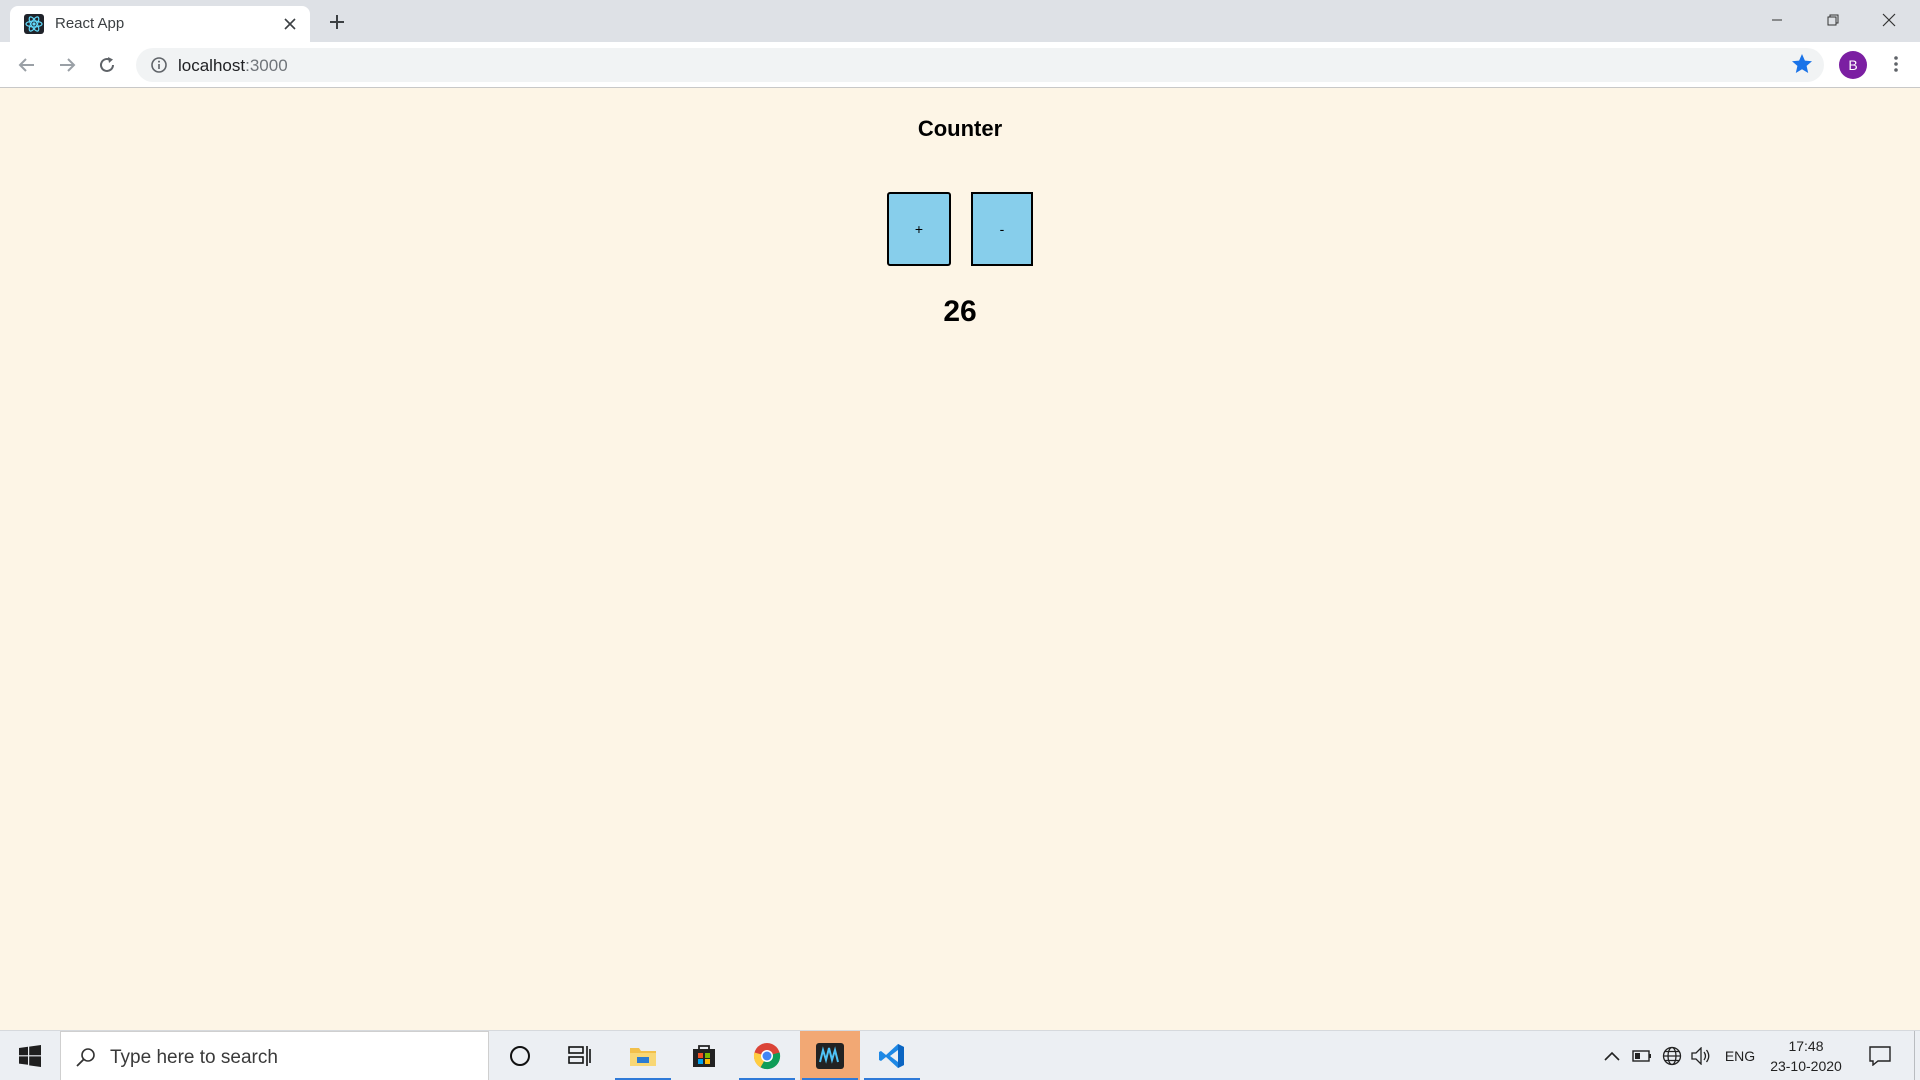 The image size is (1920, 1080). What do you see at coordinates (580, 1055) in the screenshot?
I see `task-view-icon` at bounding box center [580, 1055].